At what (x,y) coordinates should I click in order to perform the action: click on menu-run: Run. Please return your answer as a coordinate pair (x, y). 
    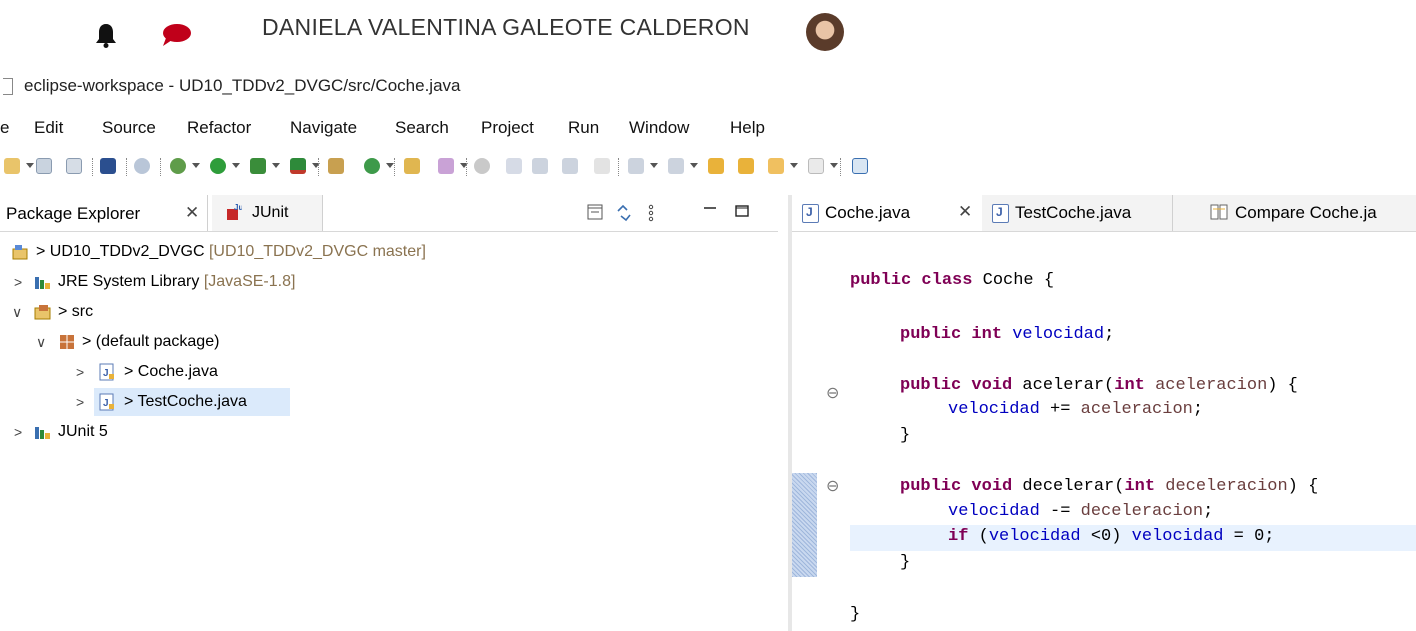
    Looking at the image, I should click on (583, 128).